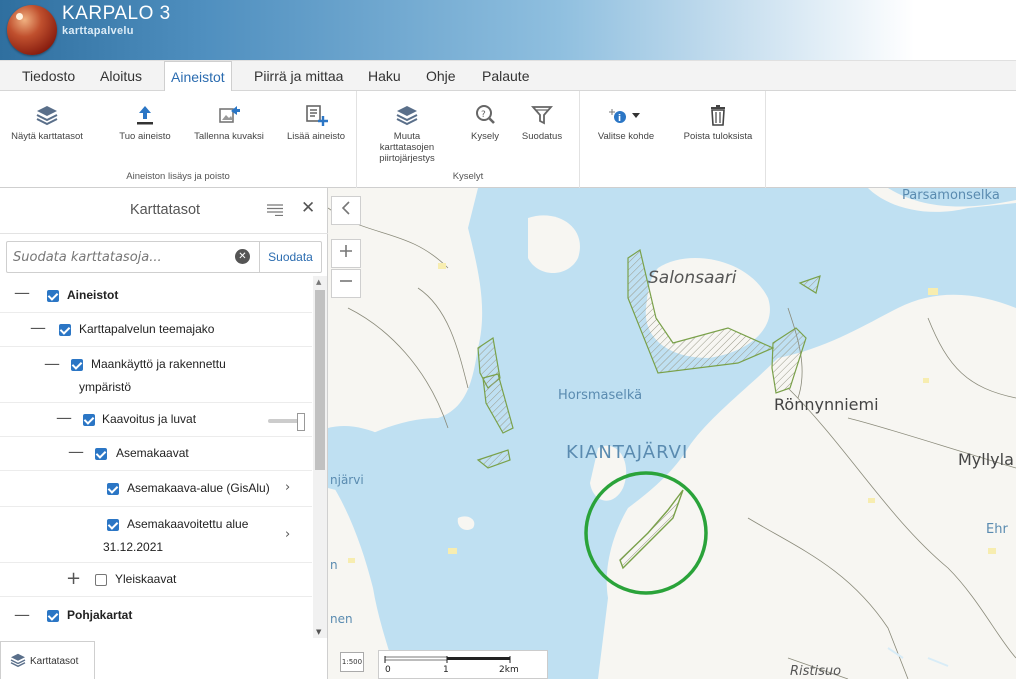 This screenshot has width=1016, height=679. I want to click on menu-palaute: Palaute, so click(505, 76).